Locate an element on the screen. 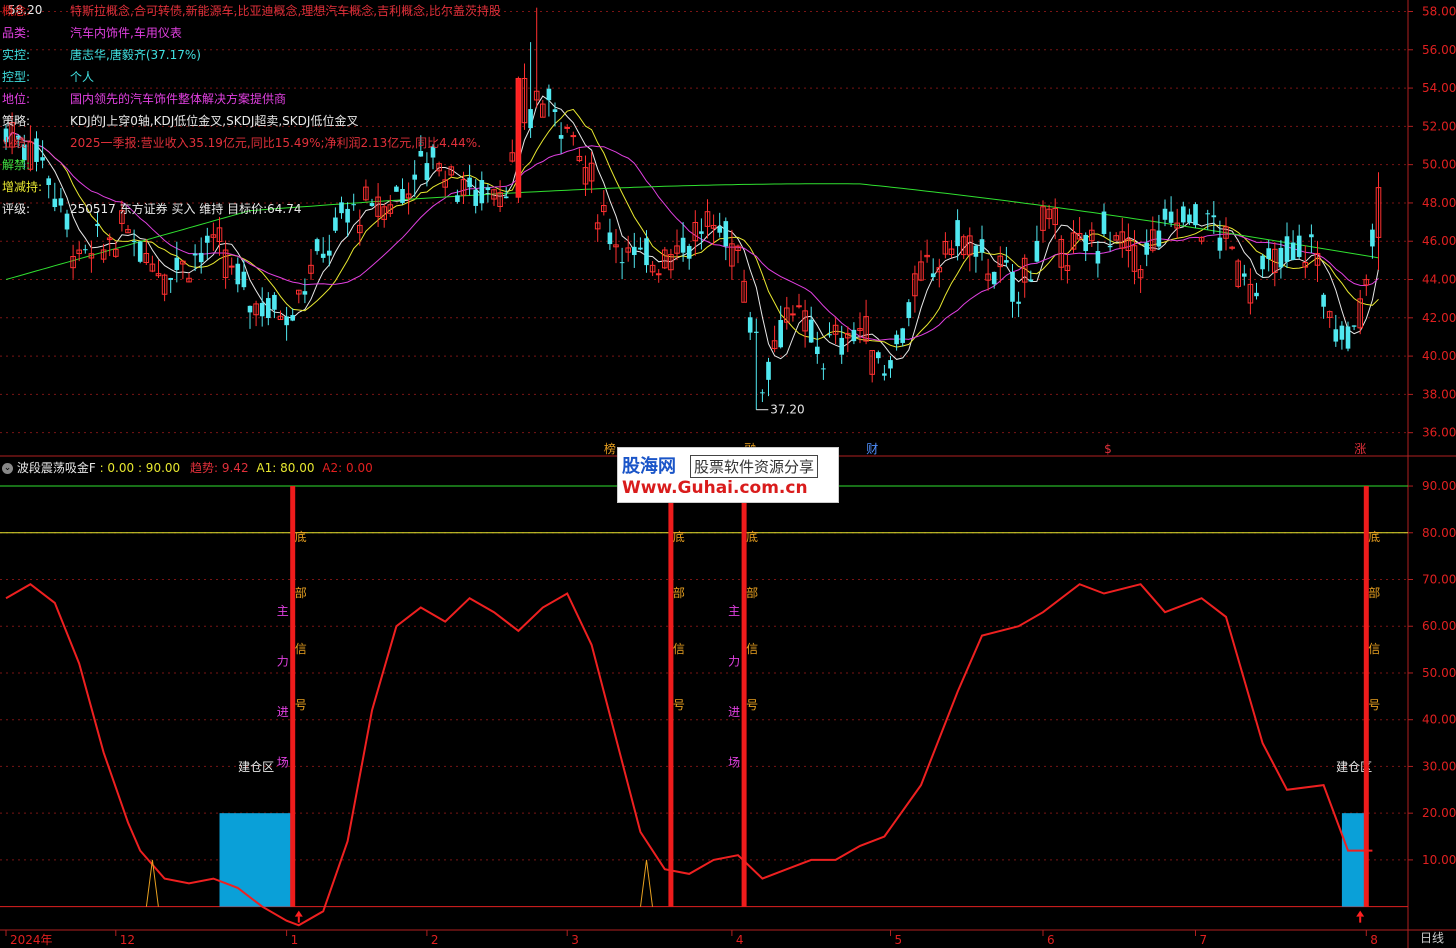 Image resolution: width=1456 pixels, height=948 pixels. entry-zone-bar is located at coordinates (1354, 860).